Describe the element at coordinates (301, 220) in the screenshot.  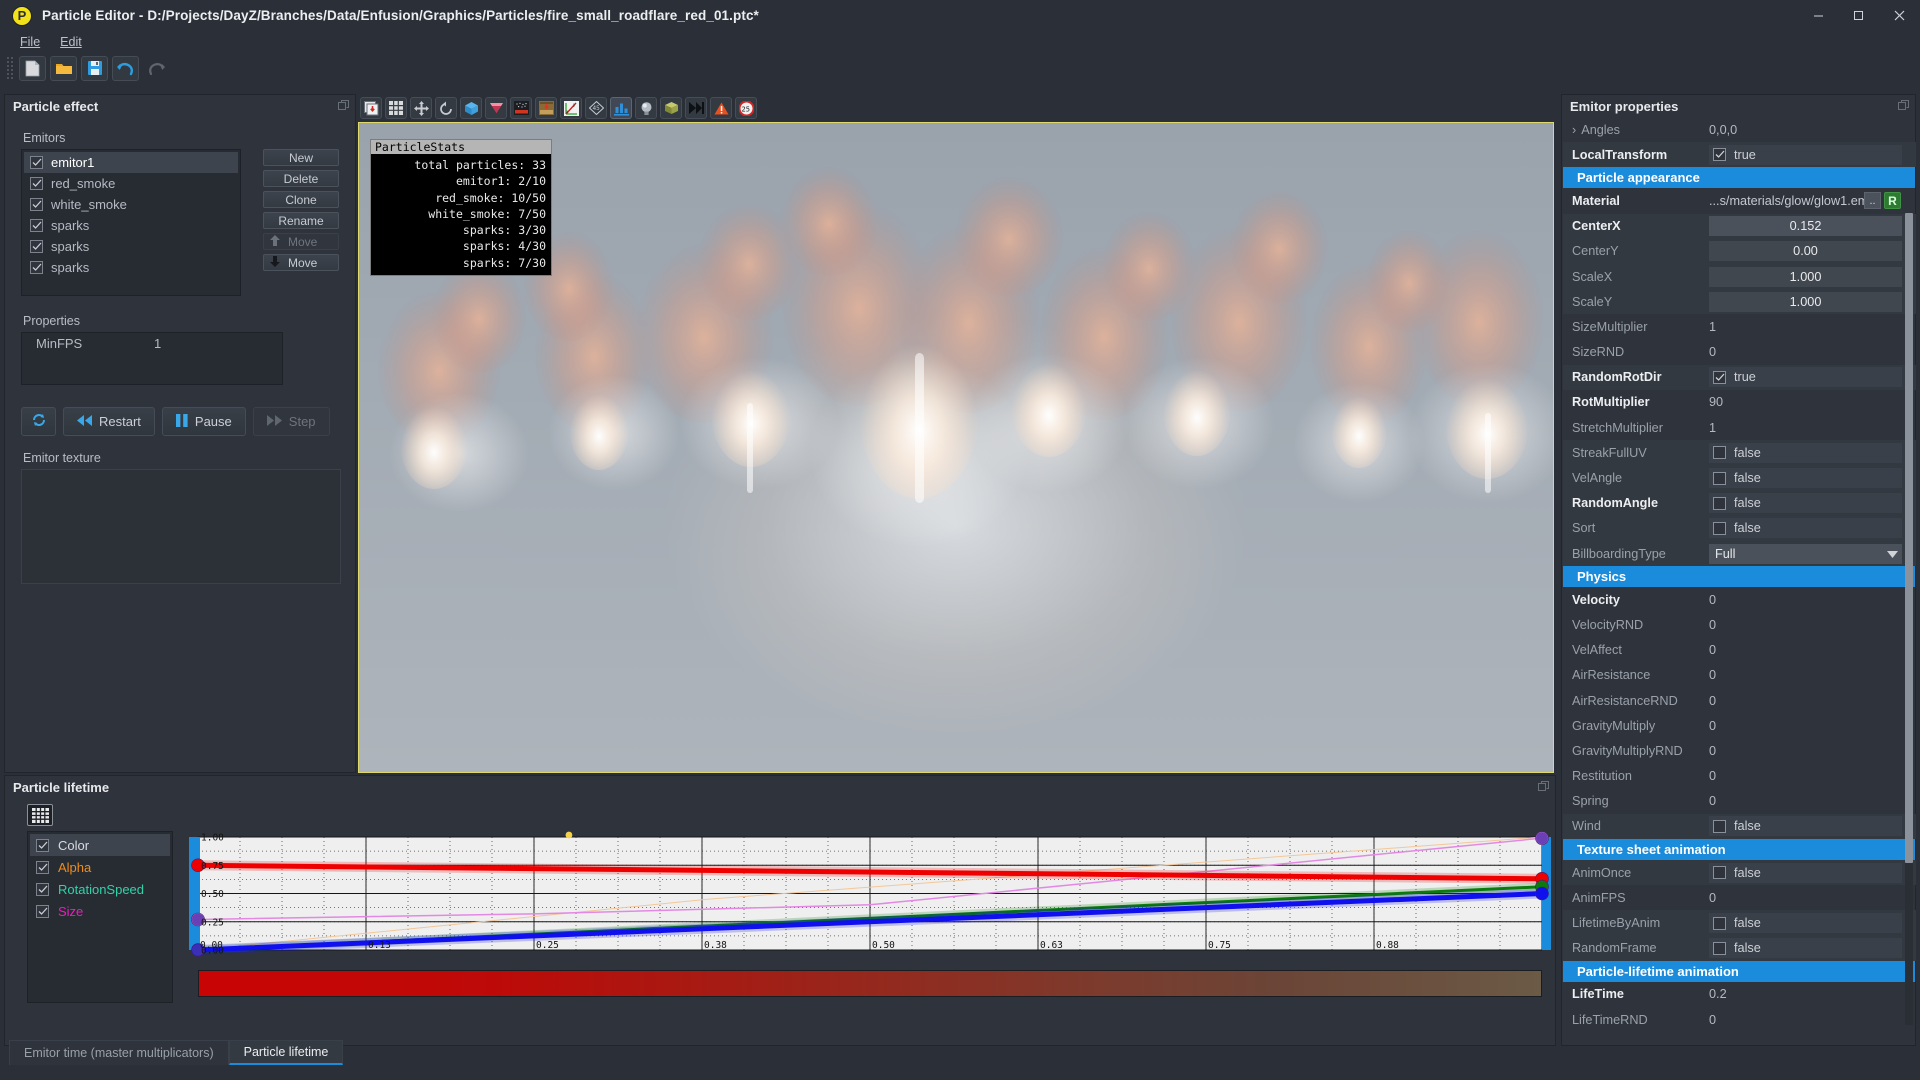
I see `rename-emitor-button: Rename` at that location.